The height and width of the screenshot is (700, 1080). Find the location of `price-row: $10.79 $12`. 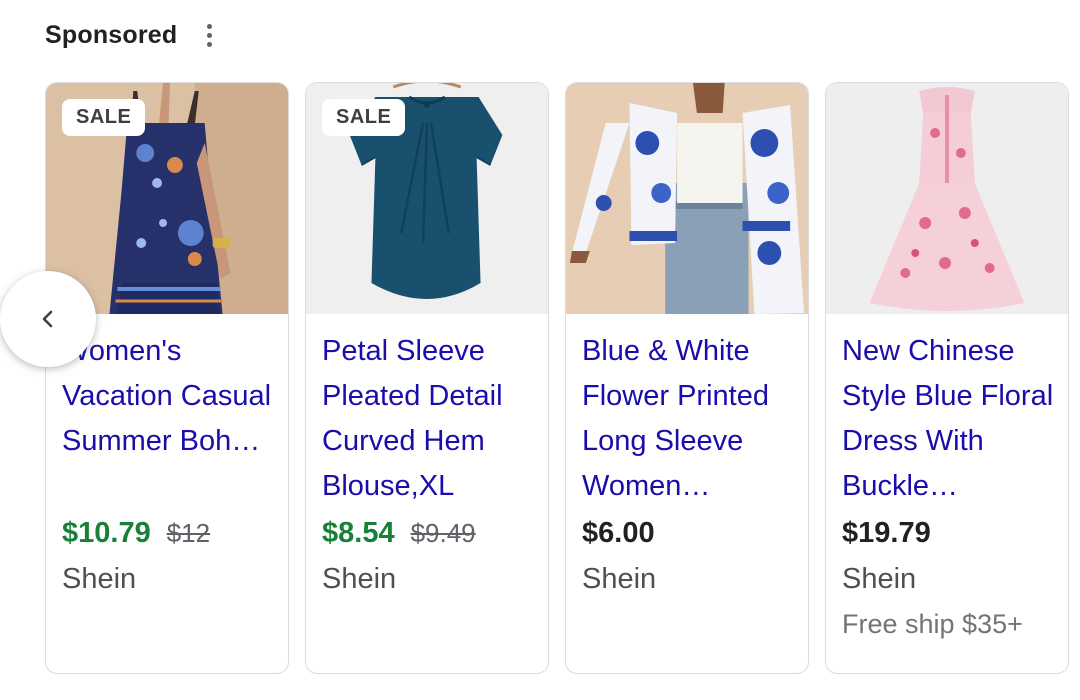

price-row: $10.79 $12 is located at coordinates (170, 537).